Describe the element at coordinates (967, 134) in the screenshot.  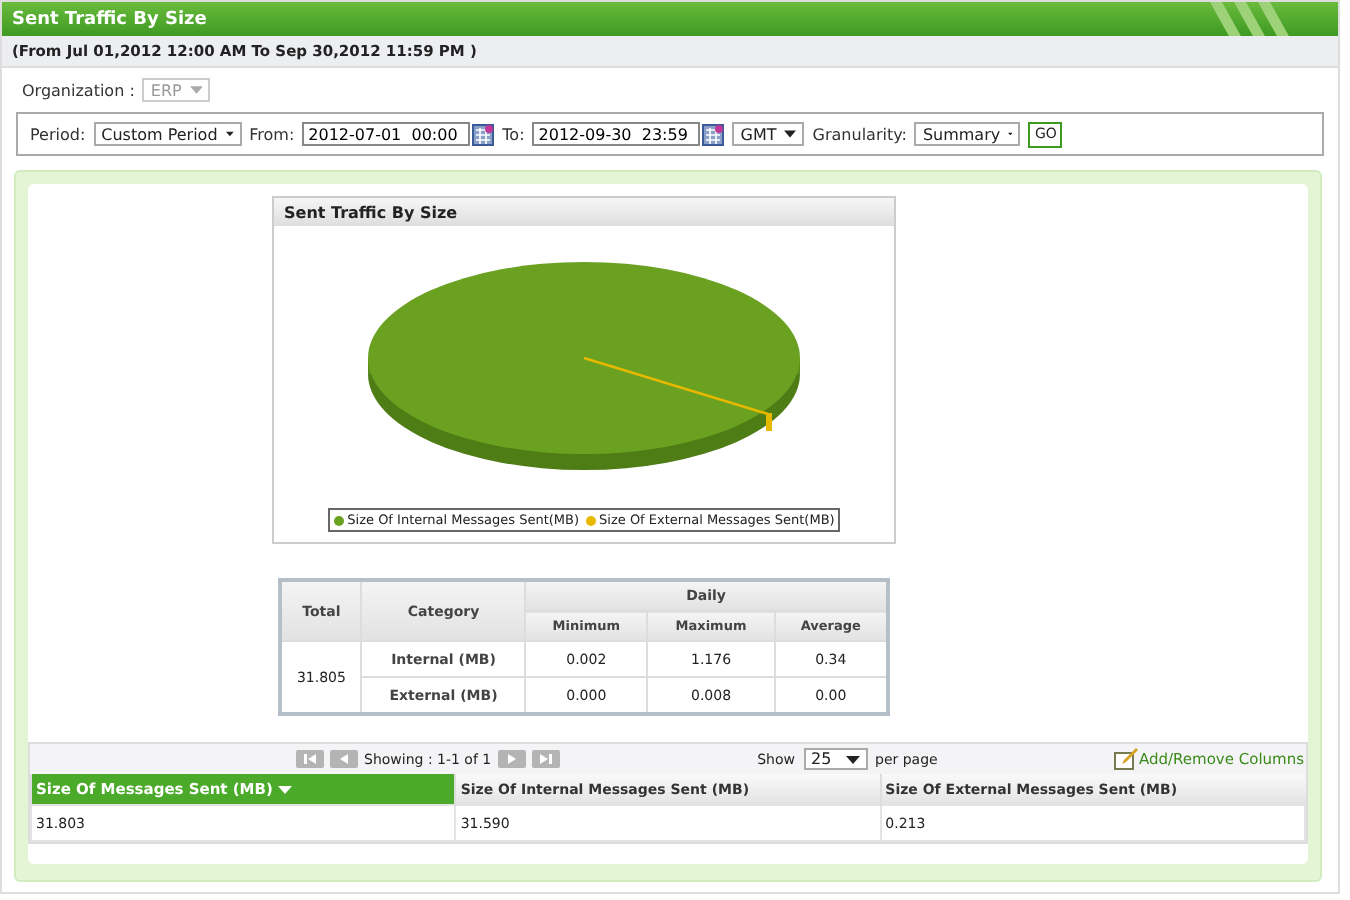
I see `granularity-dropdown: Summary` at that location.